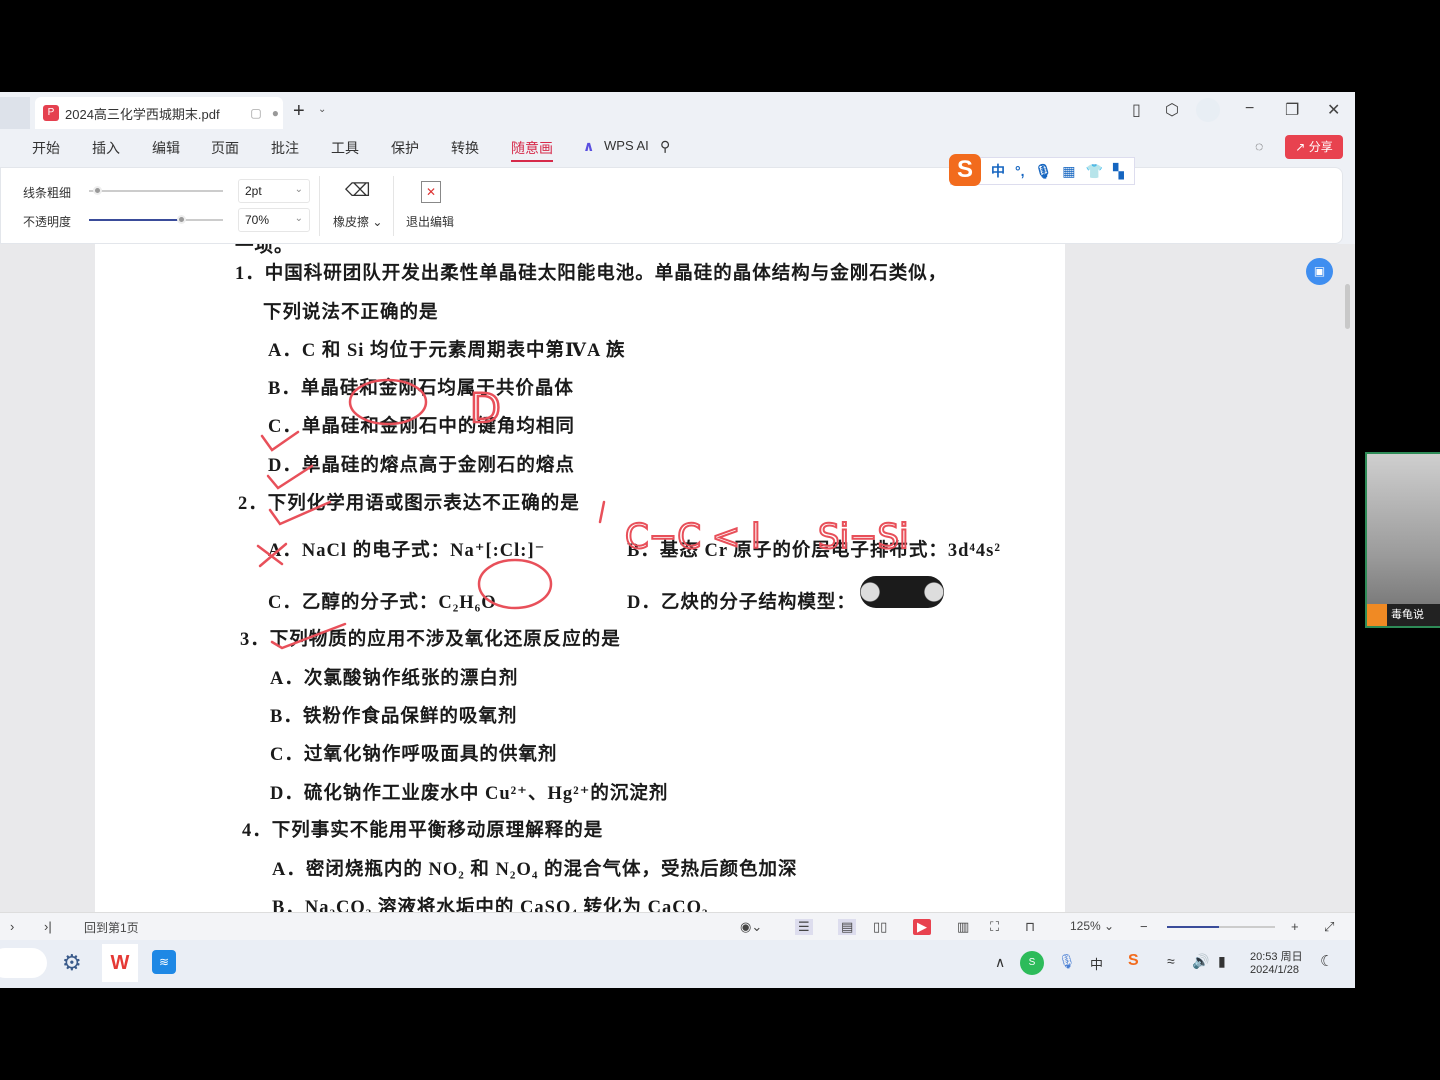 Image resolution: width=1440 pixels, height=1080 pixels. I want to click on sogou-logo: S, so click(965, 170).